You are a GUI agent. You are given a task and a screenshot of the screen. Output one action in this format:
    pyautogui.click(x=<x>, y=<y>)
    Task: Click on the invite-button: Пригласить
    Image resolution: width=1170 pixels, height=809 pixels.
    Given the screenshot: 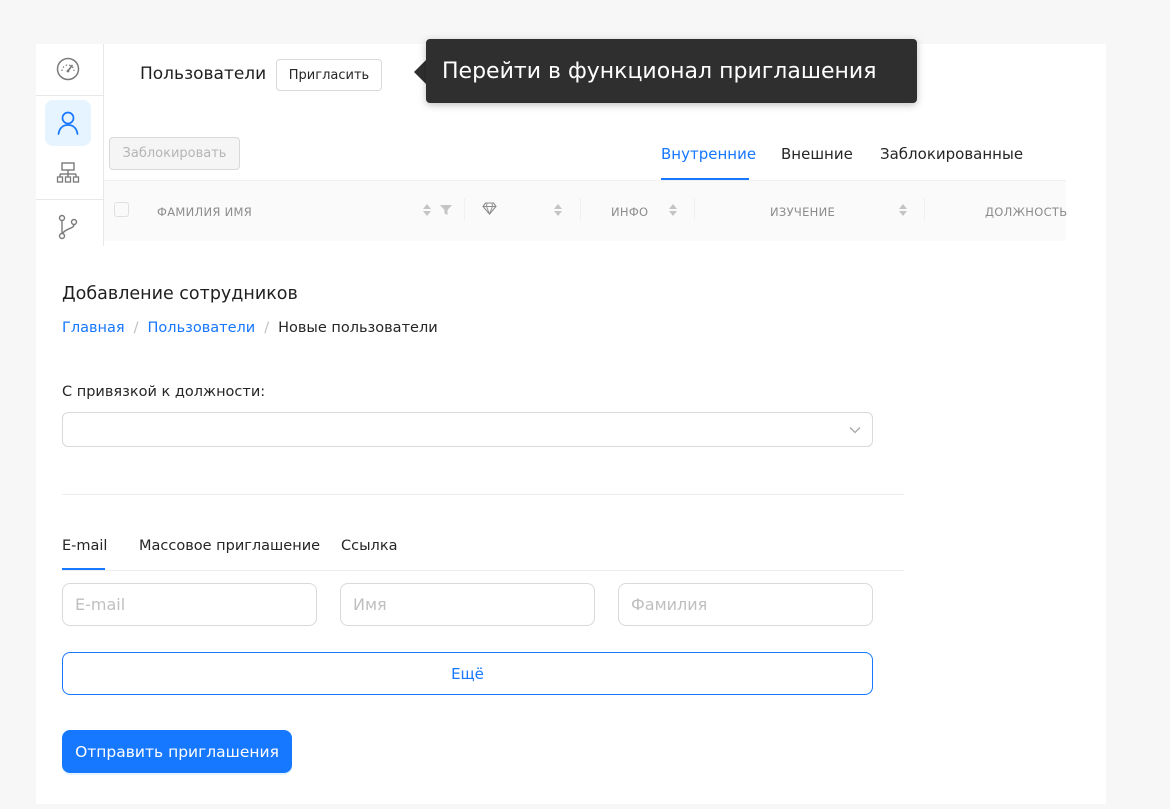 What is the action you would take?
    pyautogui.click(x=329, y=75)
    